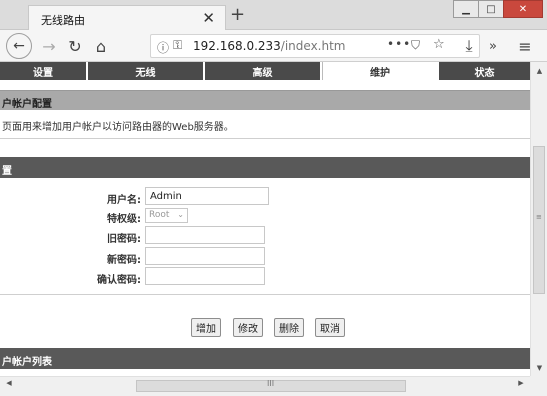 Image resolution: width=547 pixels, height=396 pixels. Describe the element at coordinates (118, 127) in the screenshot. I see `page-description: 页面用来增加用户帐户以访问路由器的Web服务器。` at that location.